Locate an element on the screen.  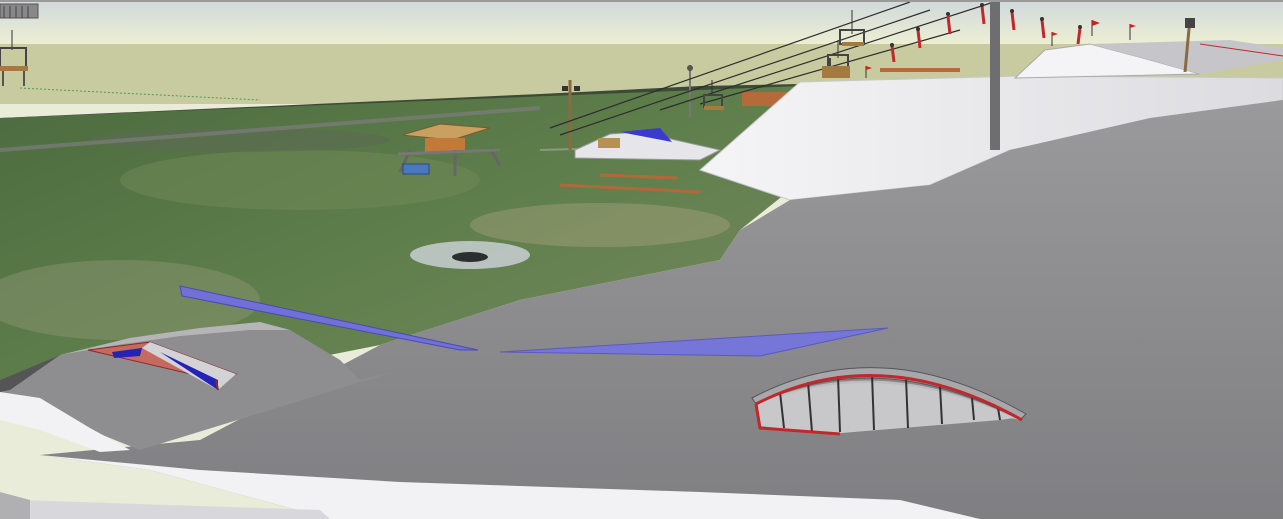
distant-fence is located at coordinates (920, 70).